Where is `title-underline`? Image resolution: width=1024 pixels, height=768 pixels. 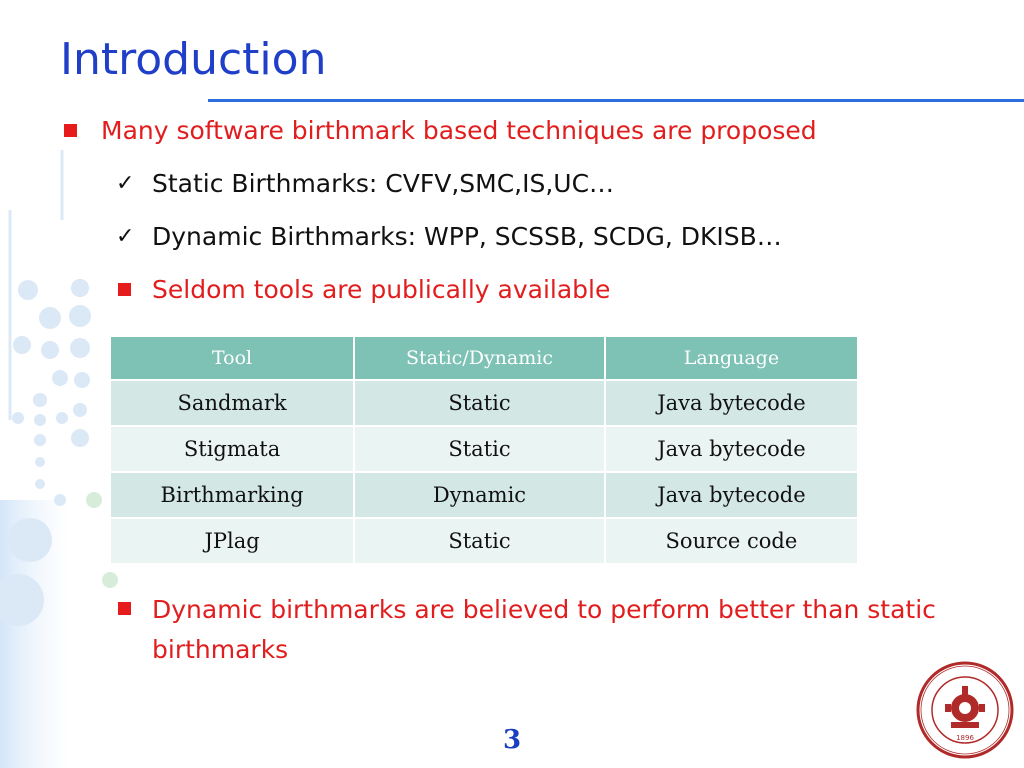 title-underline is located at coordinates (616, 100).